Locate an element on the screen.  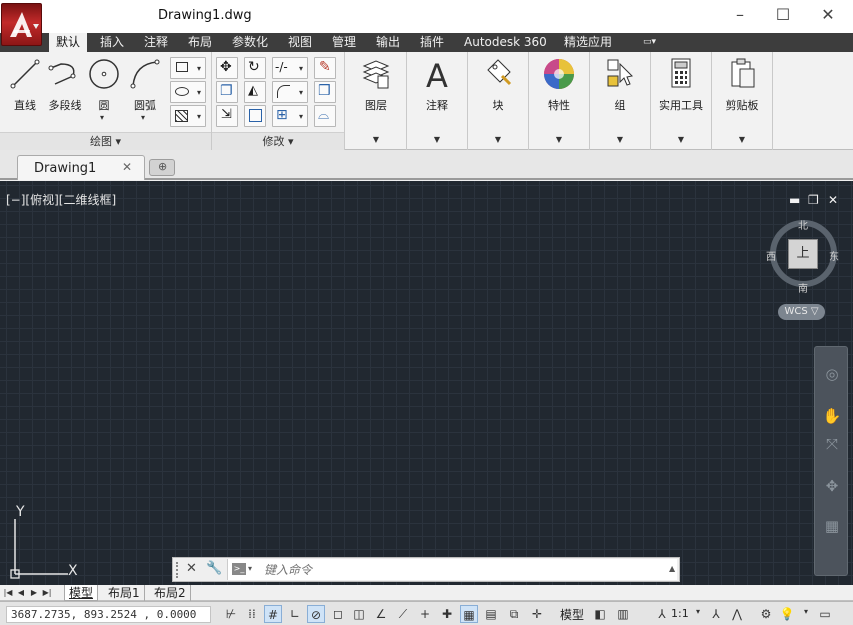
viewport-controls-label: [−][俯视][二维线框] is located at coordinates (61, 199).